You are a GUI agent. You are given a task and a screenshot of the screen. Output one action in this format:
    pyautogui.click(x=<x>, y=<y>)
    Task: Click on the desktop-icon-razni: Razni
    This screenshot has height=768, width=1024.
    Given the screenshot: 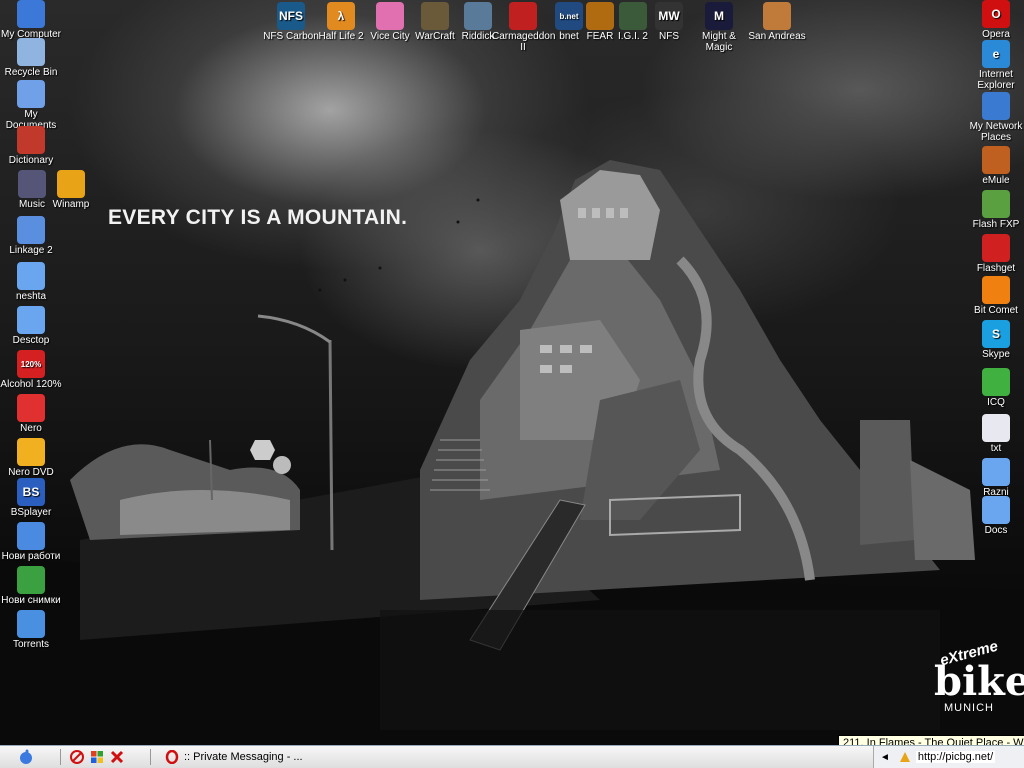 What is the action you would take?
    pyautogui.click(x=996, y=478)
    